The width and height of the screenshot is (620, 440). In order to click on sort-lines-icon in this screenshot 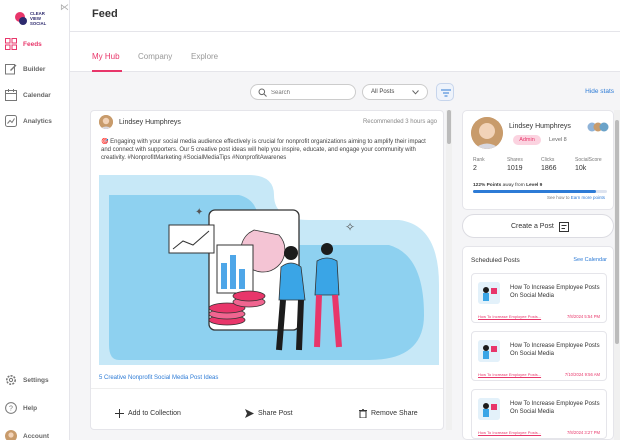, I will do `click(446, 93)`.